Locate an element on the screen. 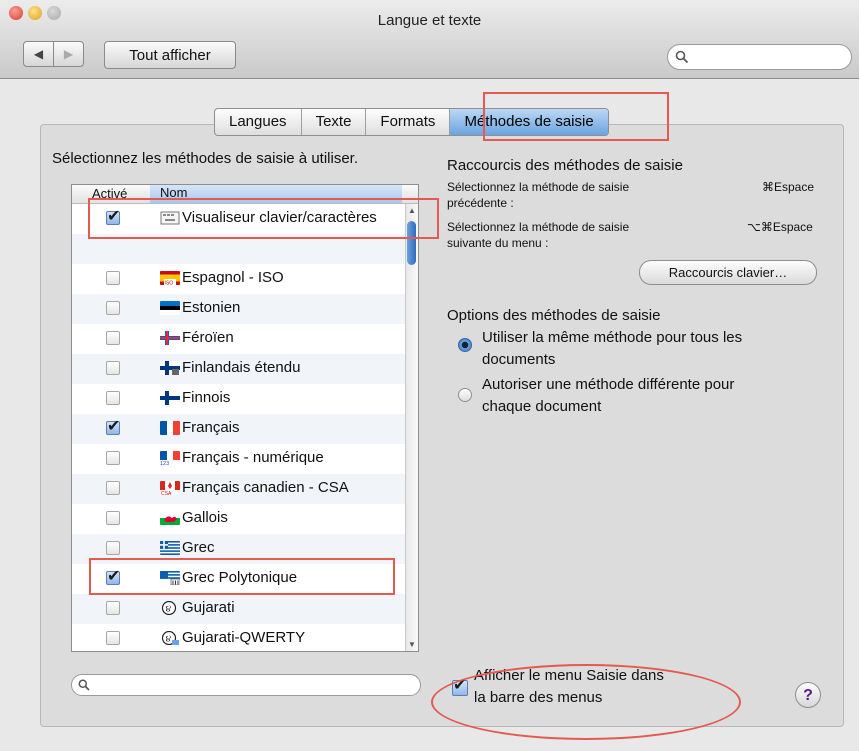  back-button: ◀ is located at coordinates (38, 54).